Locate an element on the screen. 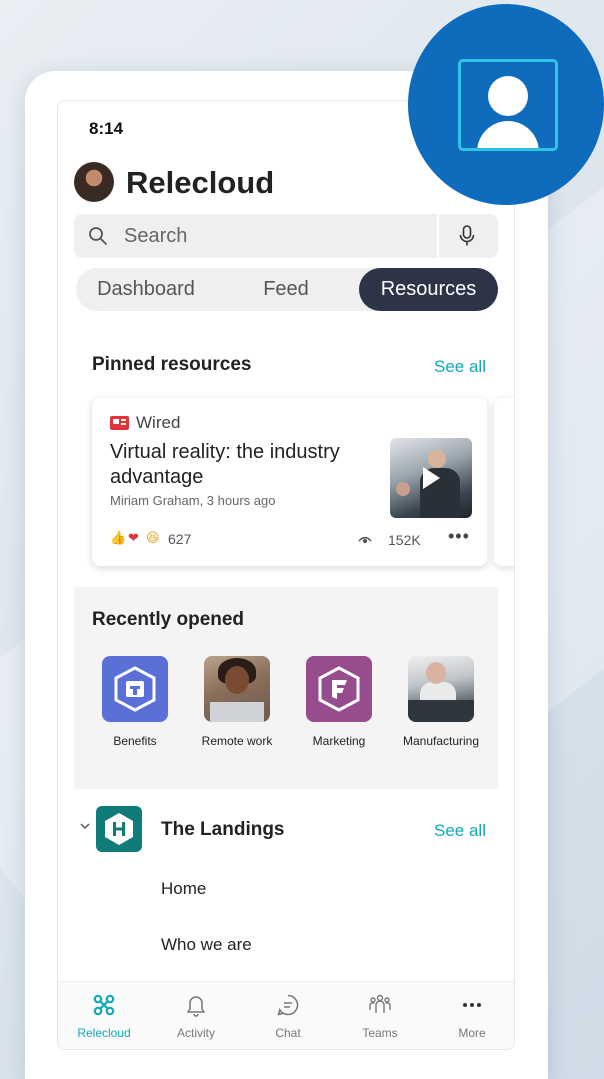  recently-opened-title: Recently opened is located at coordinates (168, 619).